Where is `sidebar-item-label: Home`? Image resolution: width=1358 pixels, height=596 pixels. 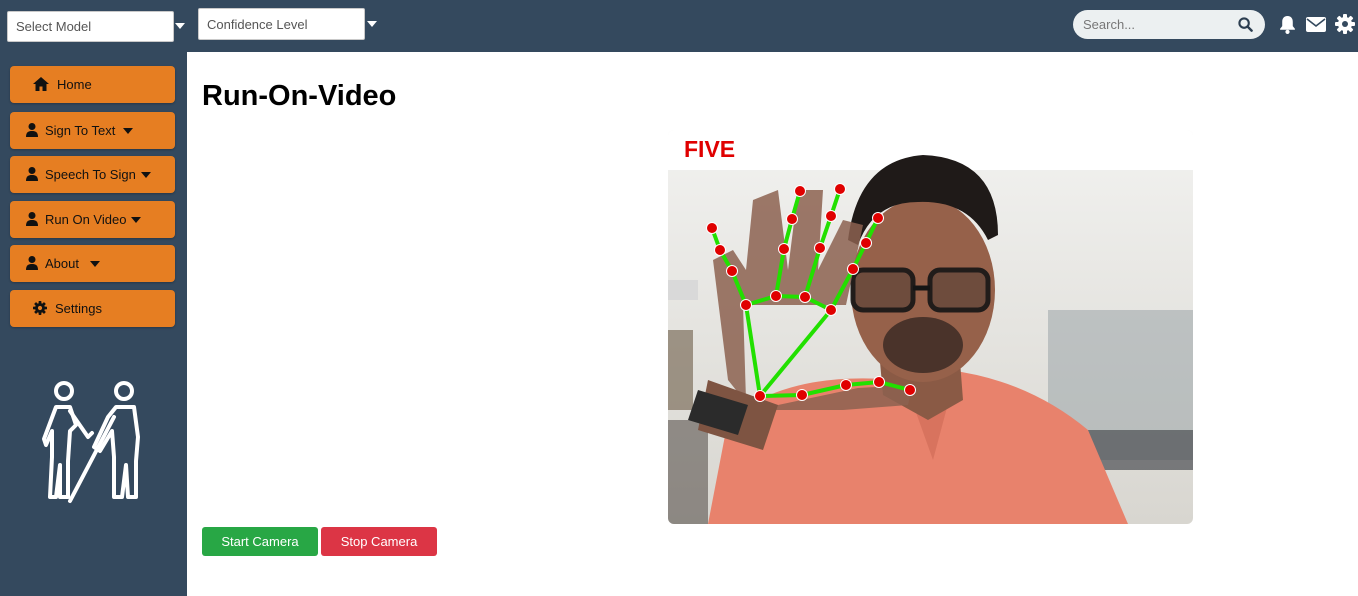 sidebar-item-label: Home is located at coordinates (74, 84).